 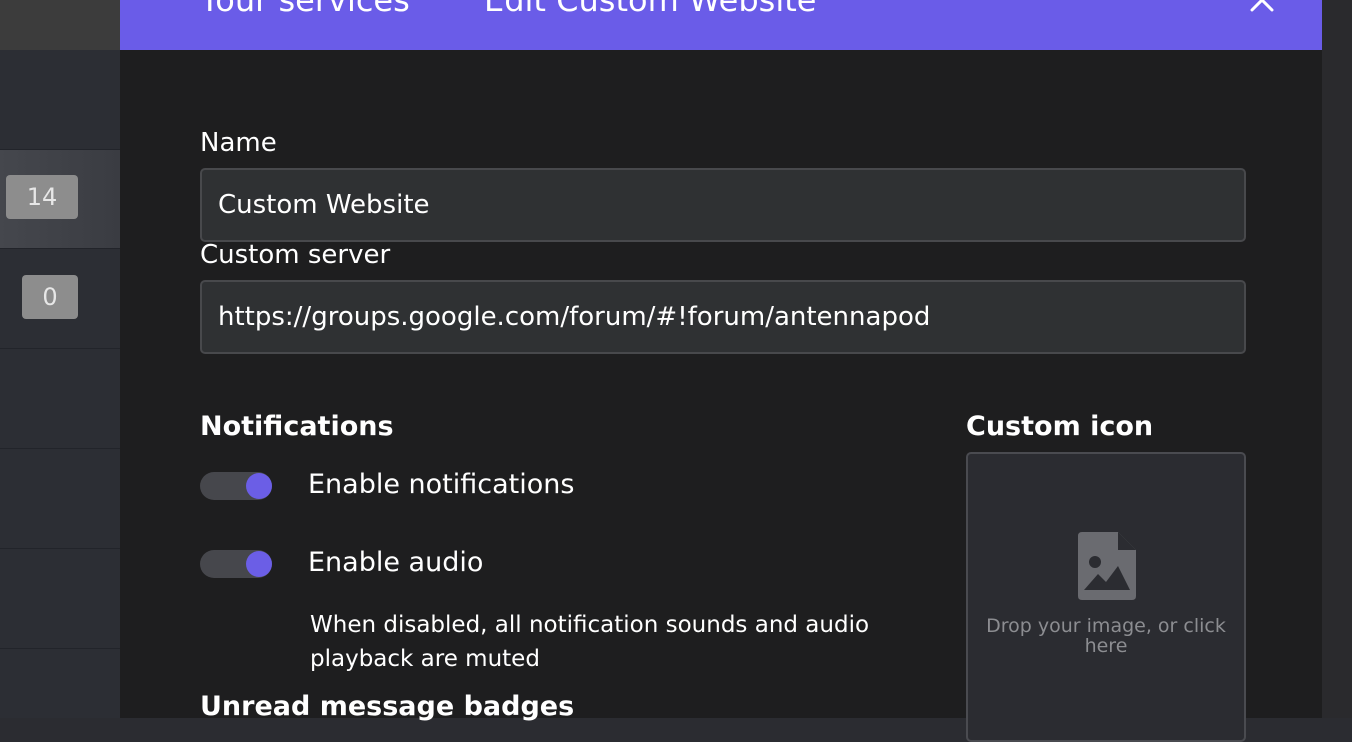 I want to click on enable-notifications-label: Enable notifications, so click(x=441, y=484).